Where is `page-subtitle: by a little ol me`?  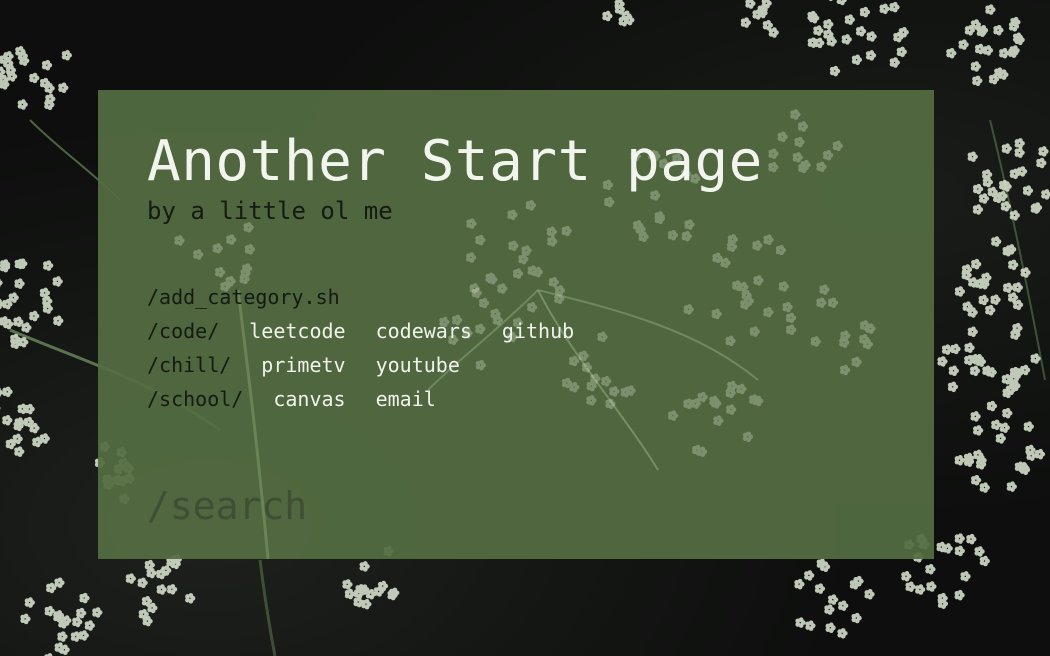
page-subtitle: by a little ol me is located at coordinates (270, 211).